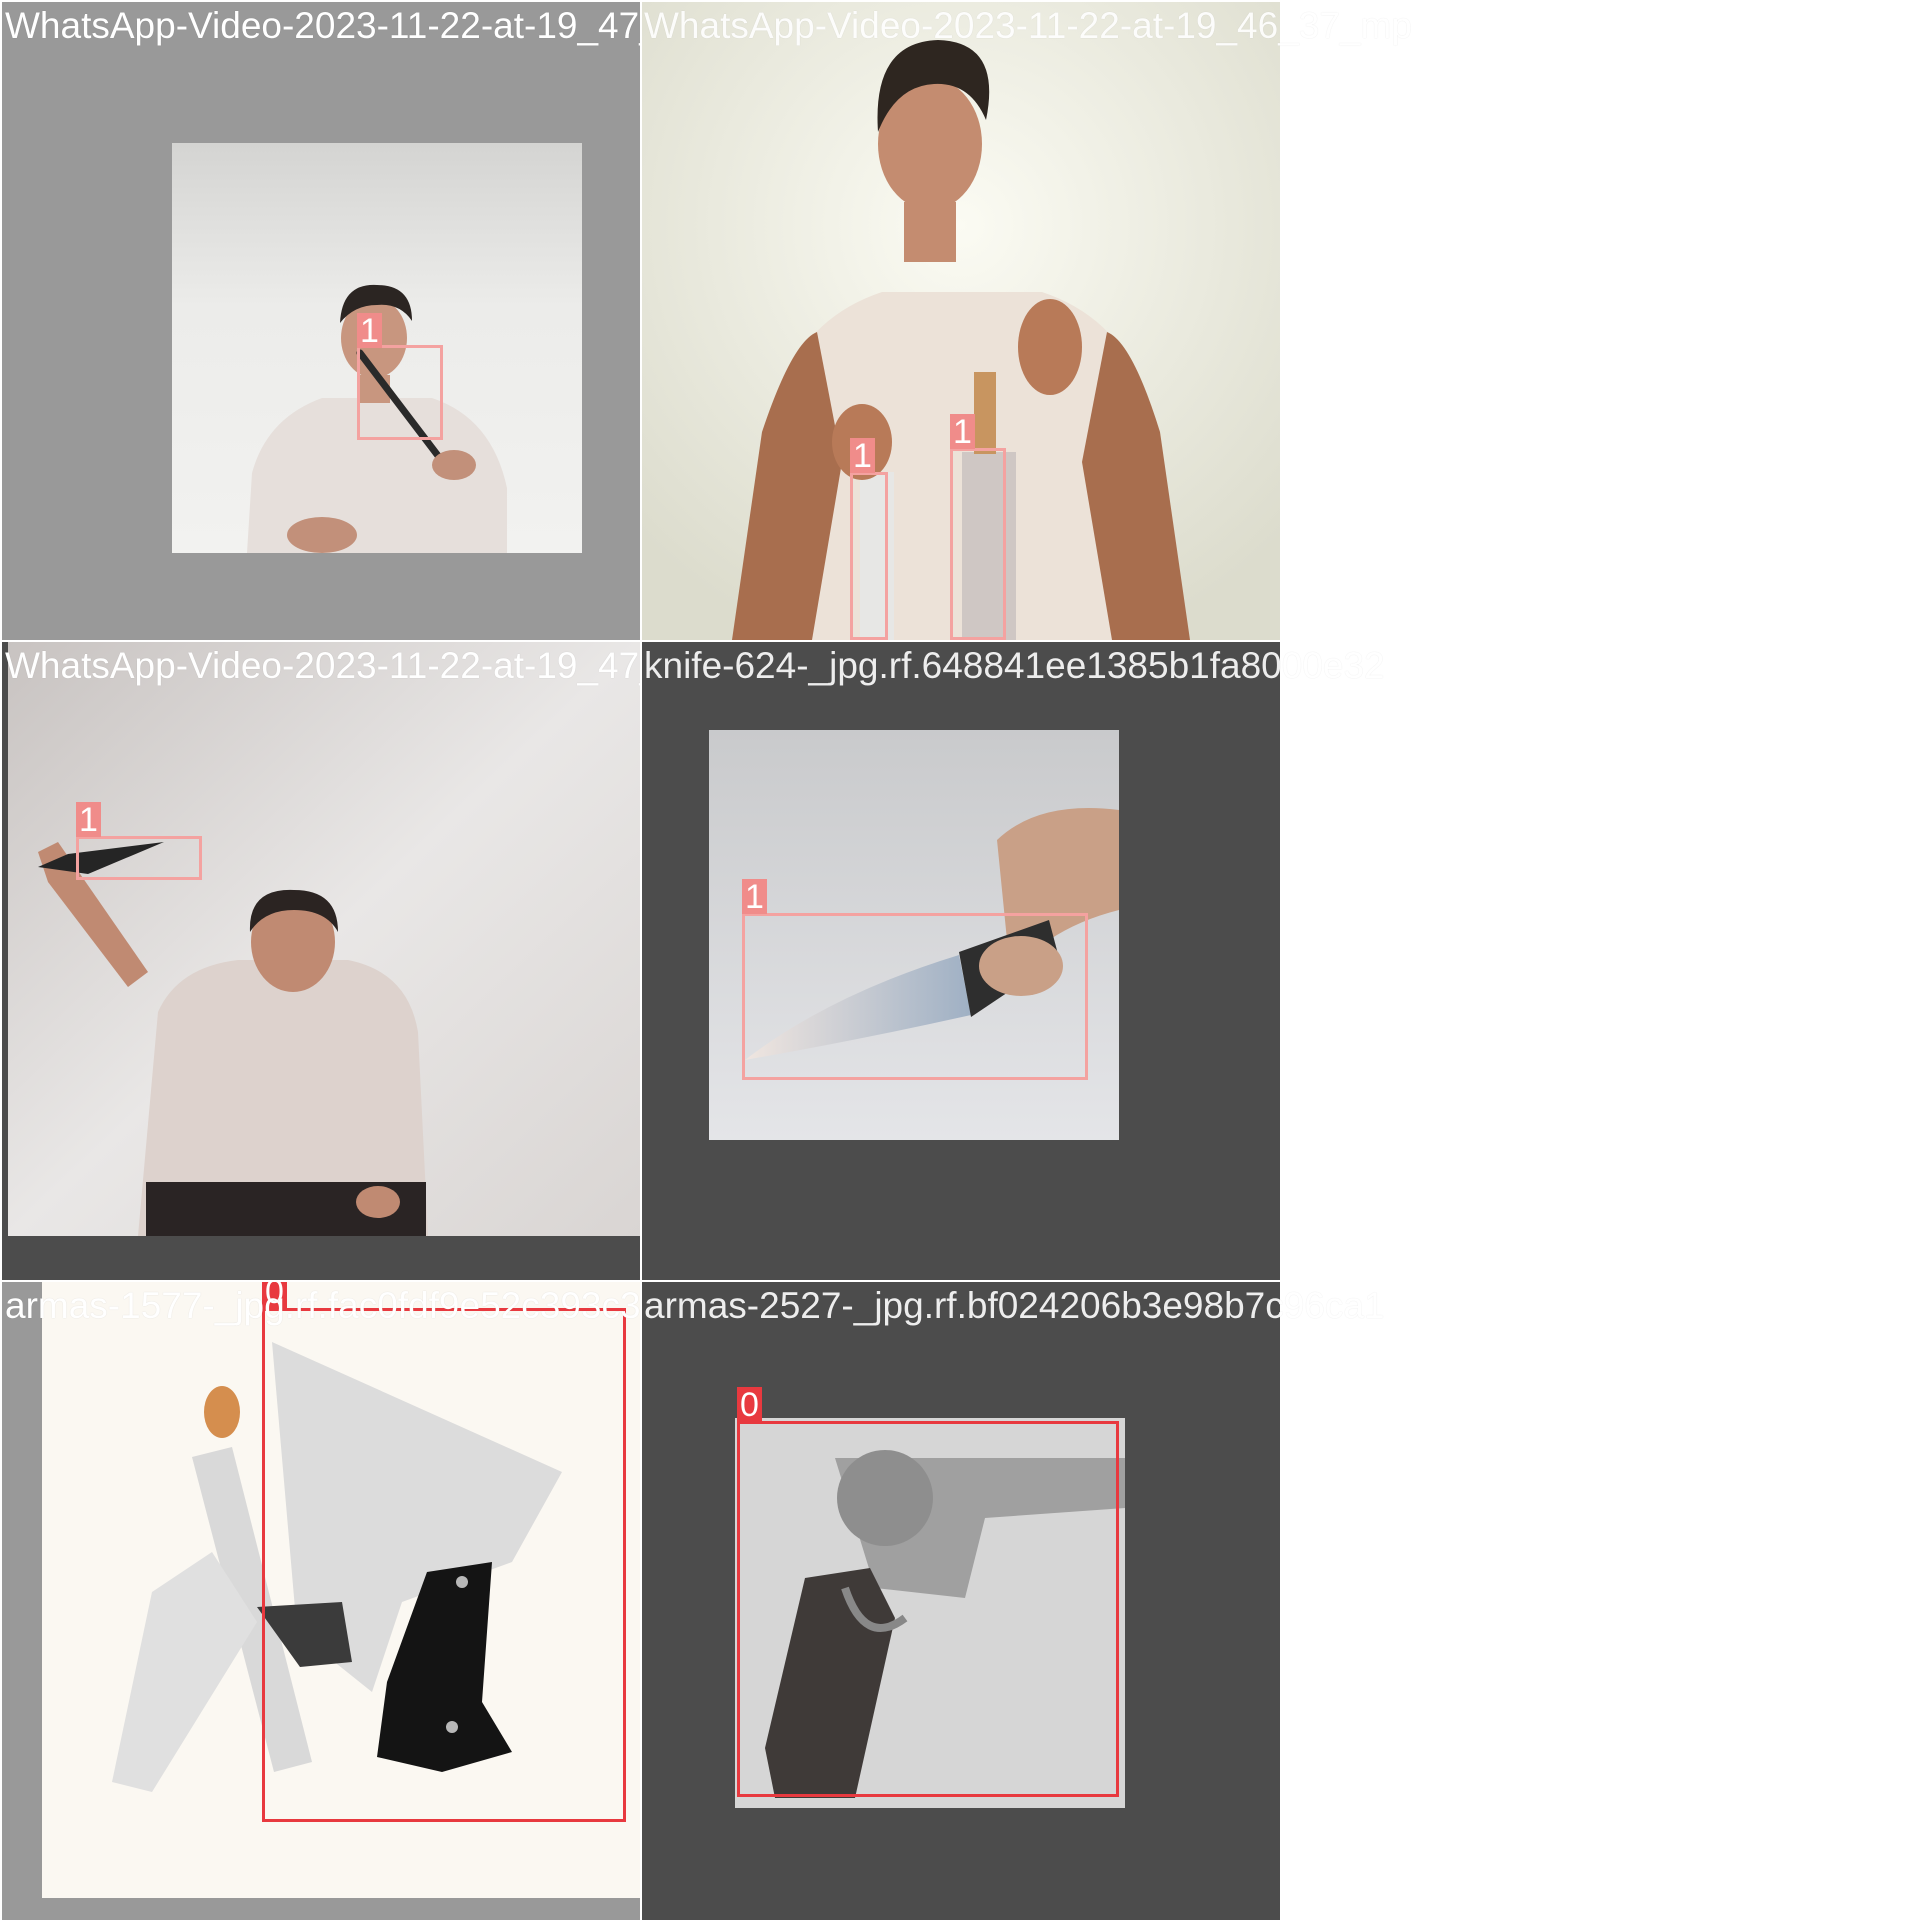 Image resolution: width=1920 pixels, height=1920 pixels. I want to click on tile-5-filename: armas-1577-_jpg.rf.fac0fdf9e52c393c31fe6, so click(322, 1305).